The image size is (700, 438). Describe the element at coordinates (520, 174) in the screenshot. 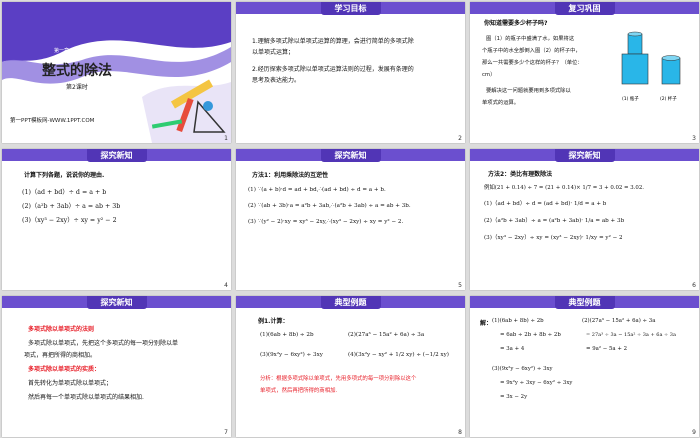

I see `slide-intro: 方法2：类比有理数除法` at that location.